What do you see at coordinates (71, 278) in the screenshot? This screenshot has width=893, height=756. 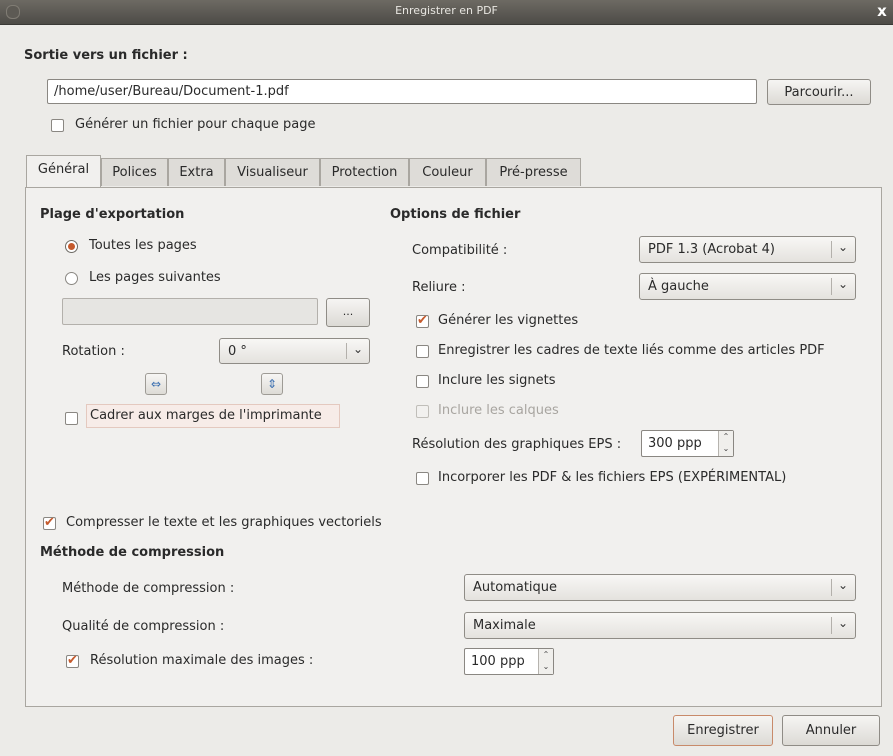 I see `following-pages-radio` at bounding box center [71, 278].